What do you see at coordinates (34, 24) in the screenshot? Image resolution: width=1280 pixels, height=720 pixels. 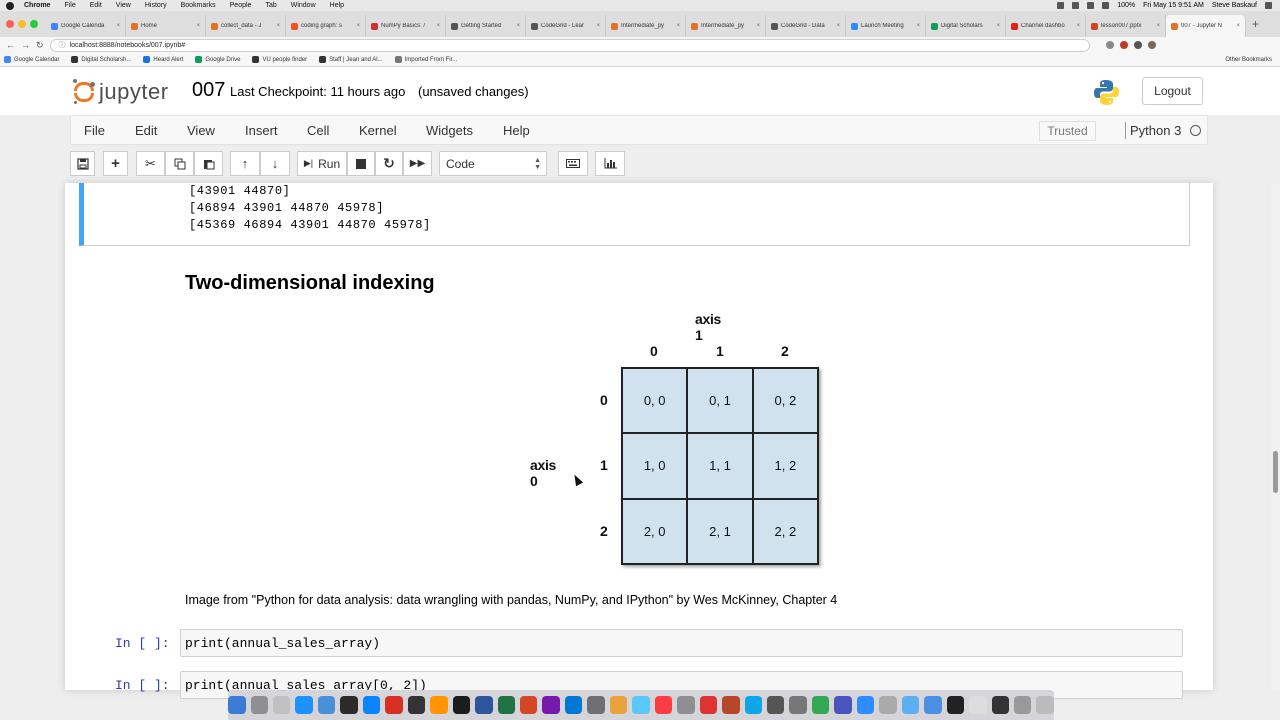 I see `maximize-window-icon` at bounding box center [34, 24].